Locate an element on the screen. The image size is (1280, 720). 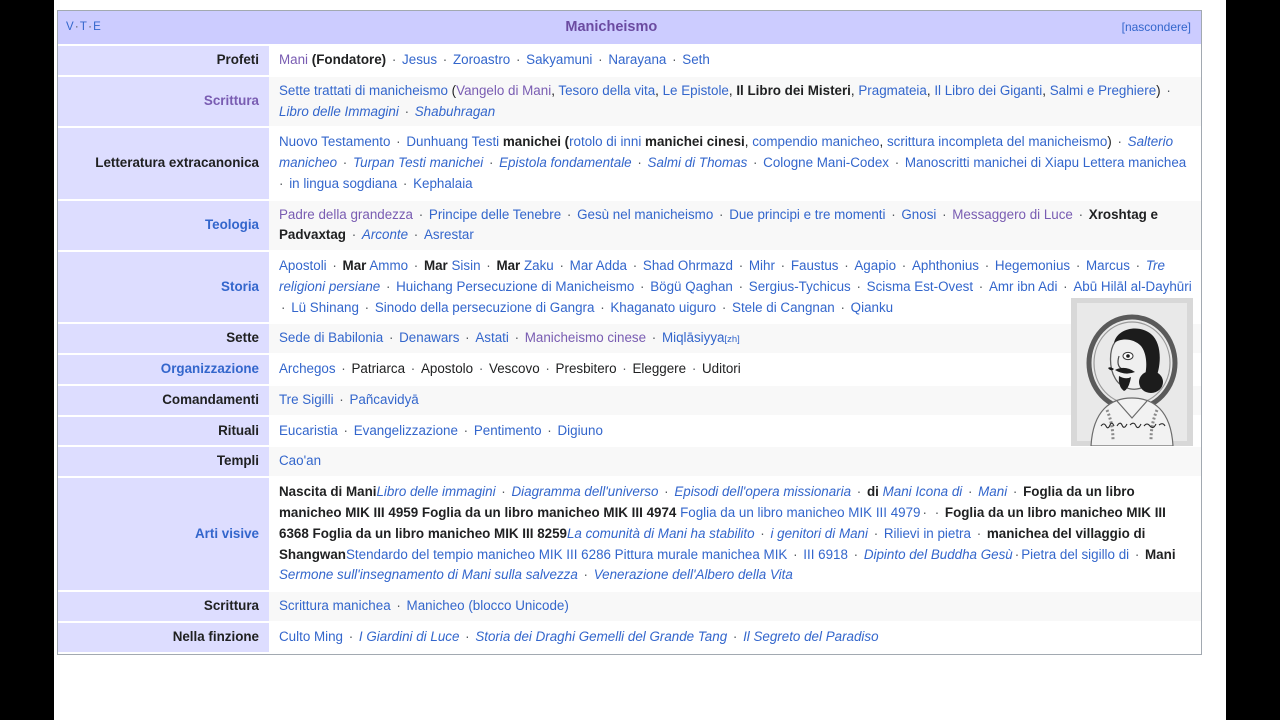
navbox-item: compendio manicheo is located at coordinates (815, 141).